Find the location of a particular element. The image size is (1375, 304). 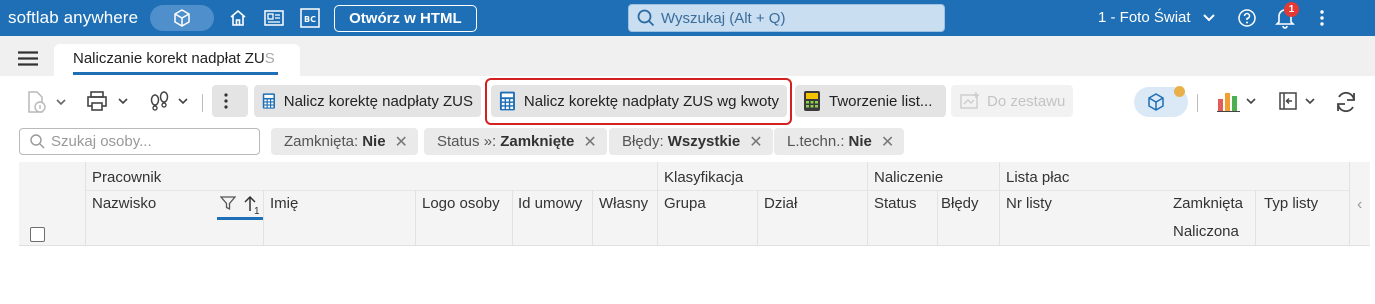

column-header-nazwisko: Nazwisko is located at coordinates (124, 203).